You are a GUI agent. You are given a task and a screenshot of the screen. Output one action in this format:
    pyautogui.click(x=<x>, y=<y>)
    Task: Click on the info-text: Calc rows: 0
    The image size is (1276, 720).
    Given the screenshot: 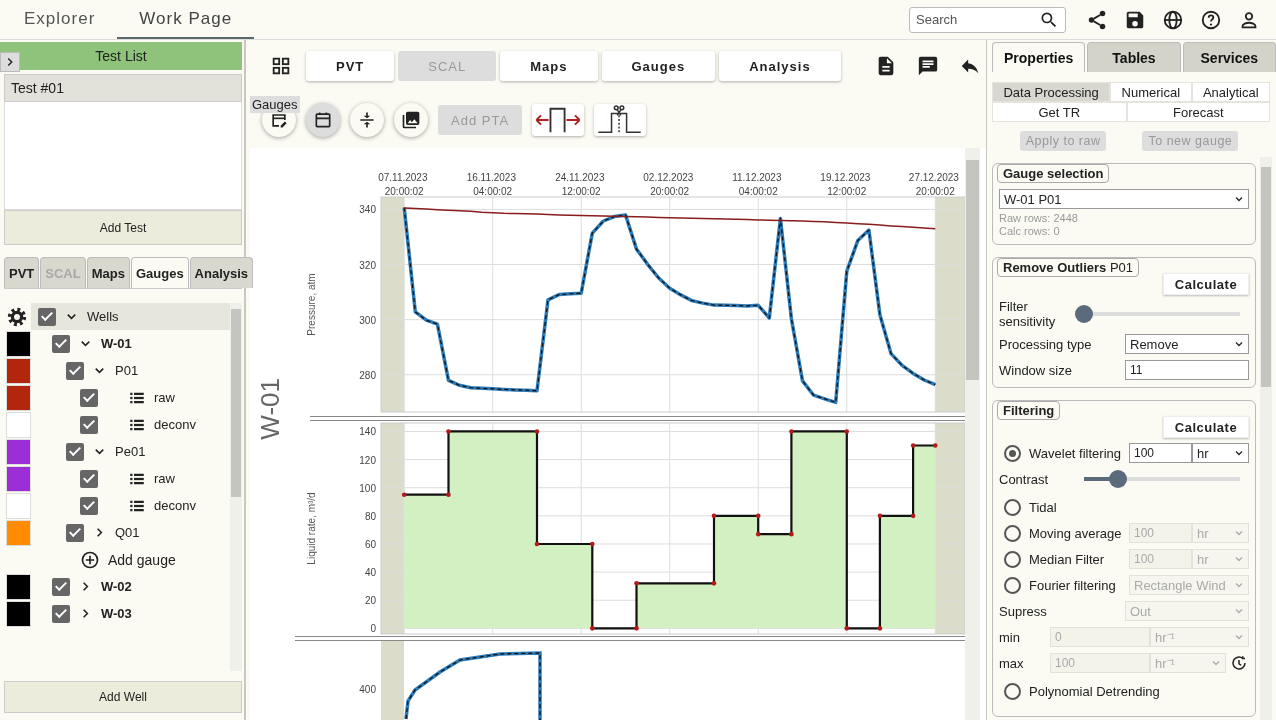 What is the action you would take?
    pyautogui.click(x=1030, y=231)
    